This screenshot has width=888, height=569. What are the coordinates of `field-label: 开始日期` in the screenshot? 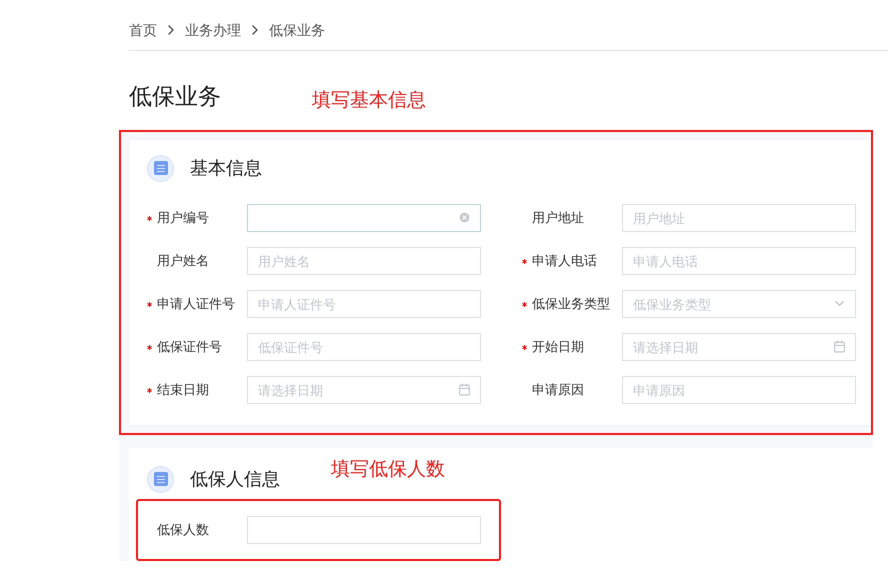 It's located at (558, 347).